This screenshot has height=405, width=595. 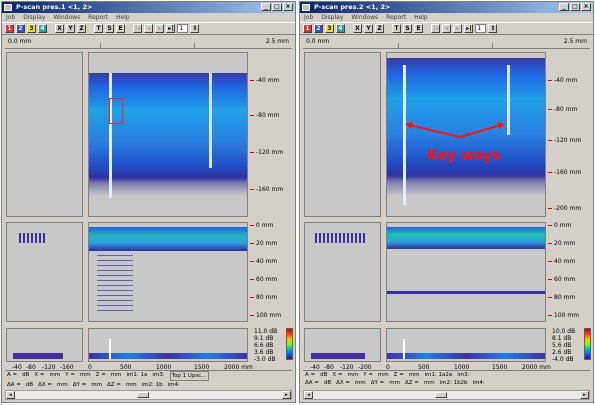 I want to click on top-scan-view: Key ways, so click(x=466, y=134).